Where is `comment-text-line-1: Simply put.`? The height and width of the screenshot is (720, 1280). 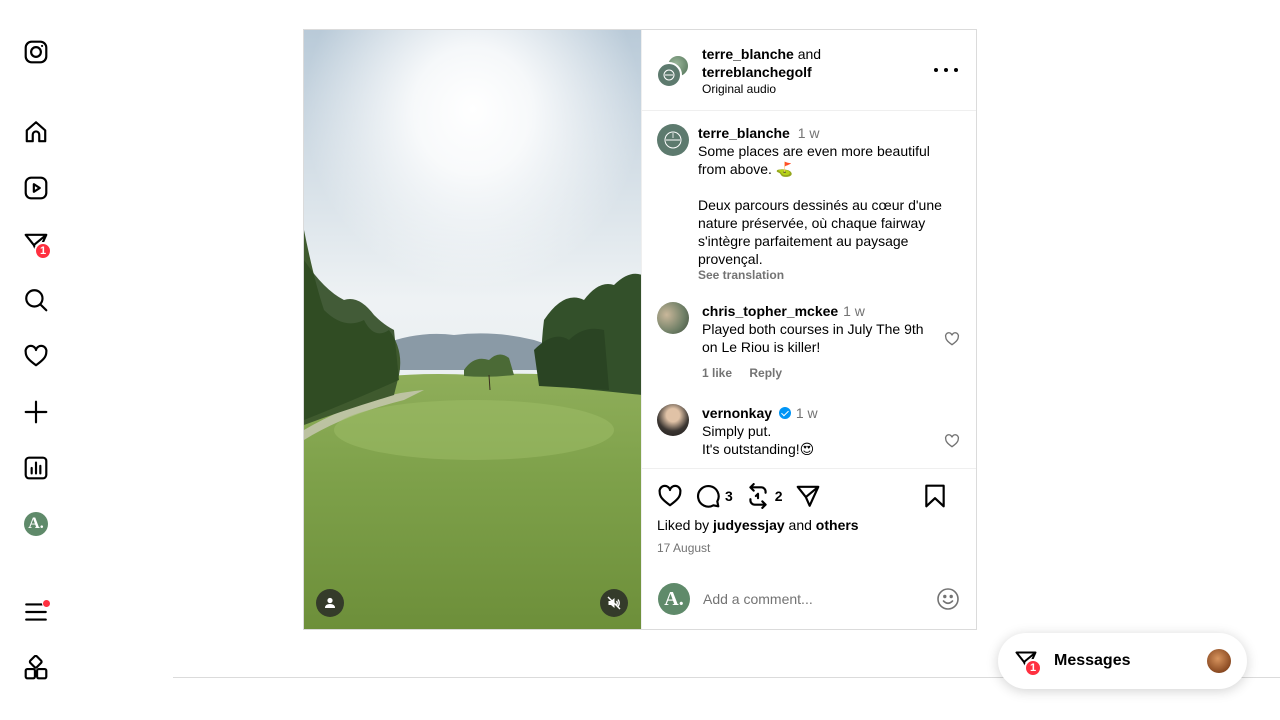
comment-text-line-1: Simply put. is located at coordinates (737, 431).